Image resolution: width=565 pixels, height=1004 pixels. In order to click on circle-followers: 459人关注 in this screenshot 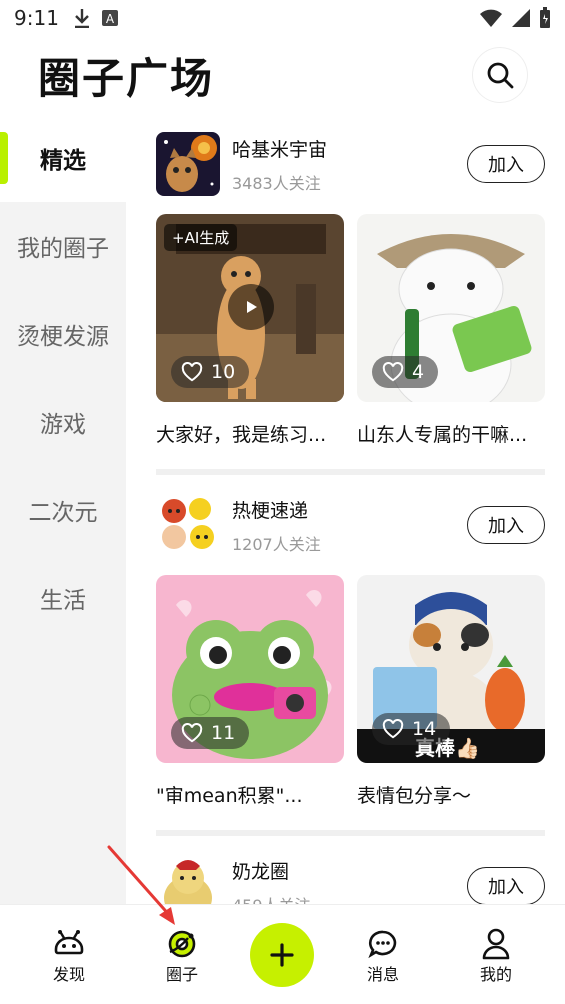, I will do `click(271, 898)`.